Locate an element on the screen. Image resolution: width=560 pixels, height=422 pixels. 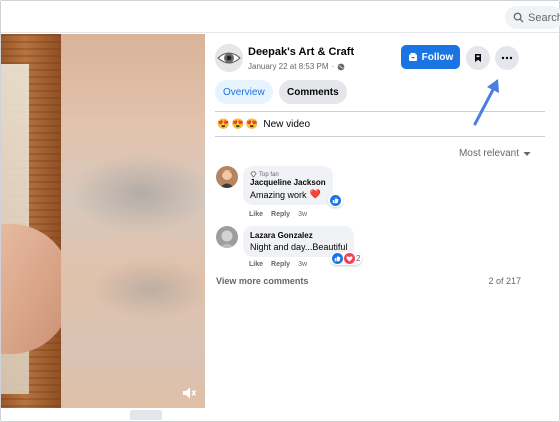
comment-body: Amazing work ❤️ is located at coordinates (288, 194).